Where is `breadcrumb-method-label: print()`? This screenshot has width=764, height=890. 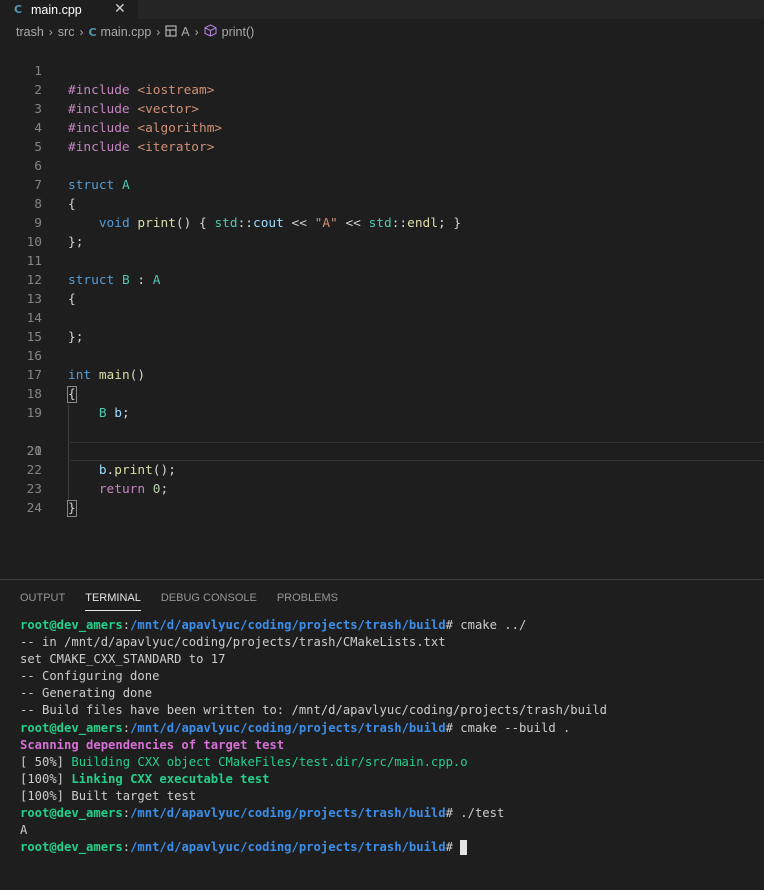 breadcrumb-method-label: print() is located at coordinates (238, 32).